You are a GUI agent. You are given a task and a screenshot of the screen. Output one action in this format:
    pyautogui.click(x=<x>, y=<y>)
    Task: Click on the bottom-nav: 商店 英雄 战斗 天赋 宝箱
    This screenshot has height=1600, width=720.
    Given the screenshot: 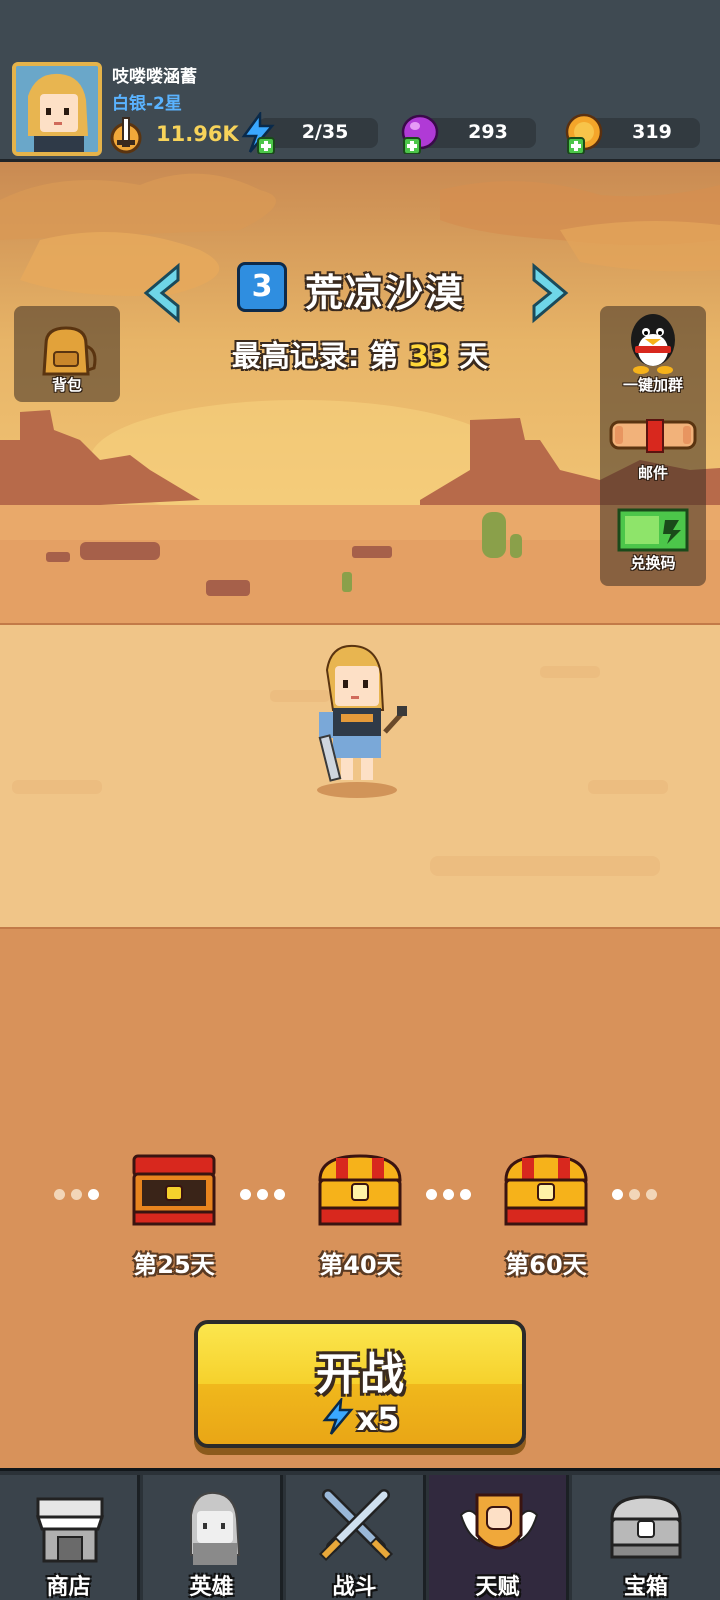 What is the action you would take?
    pyautogui.click(x=360, y=1534)
    